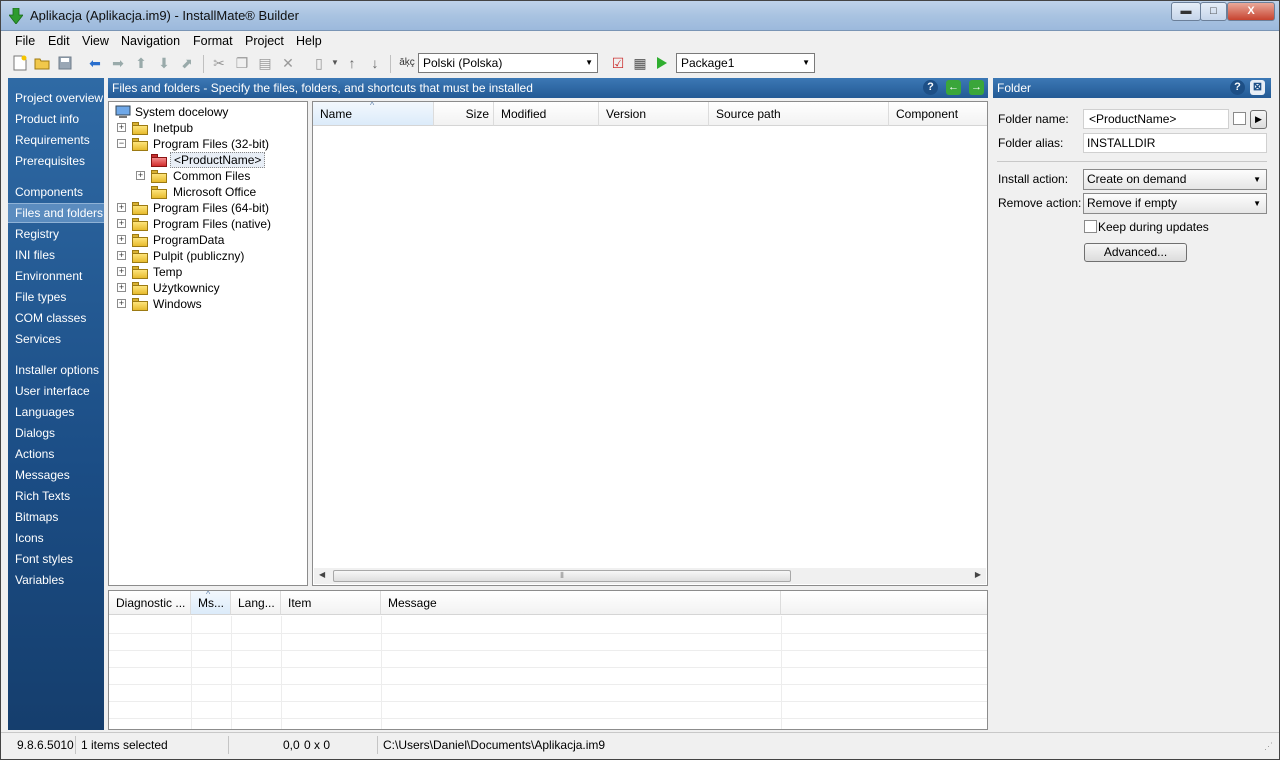 This screenshot has width=1280, height=760. What do you see at coordinates (288, 63) in the screenshot?
I see `delete-icon: ✕` at bounding box center [288, 63].